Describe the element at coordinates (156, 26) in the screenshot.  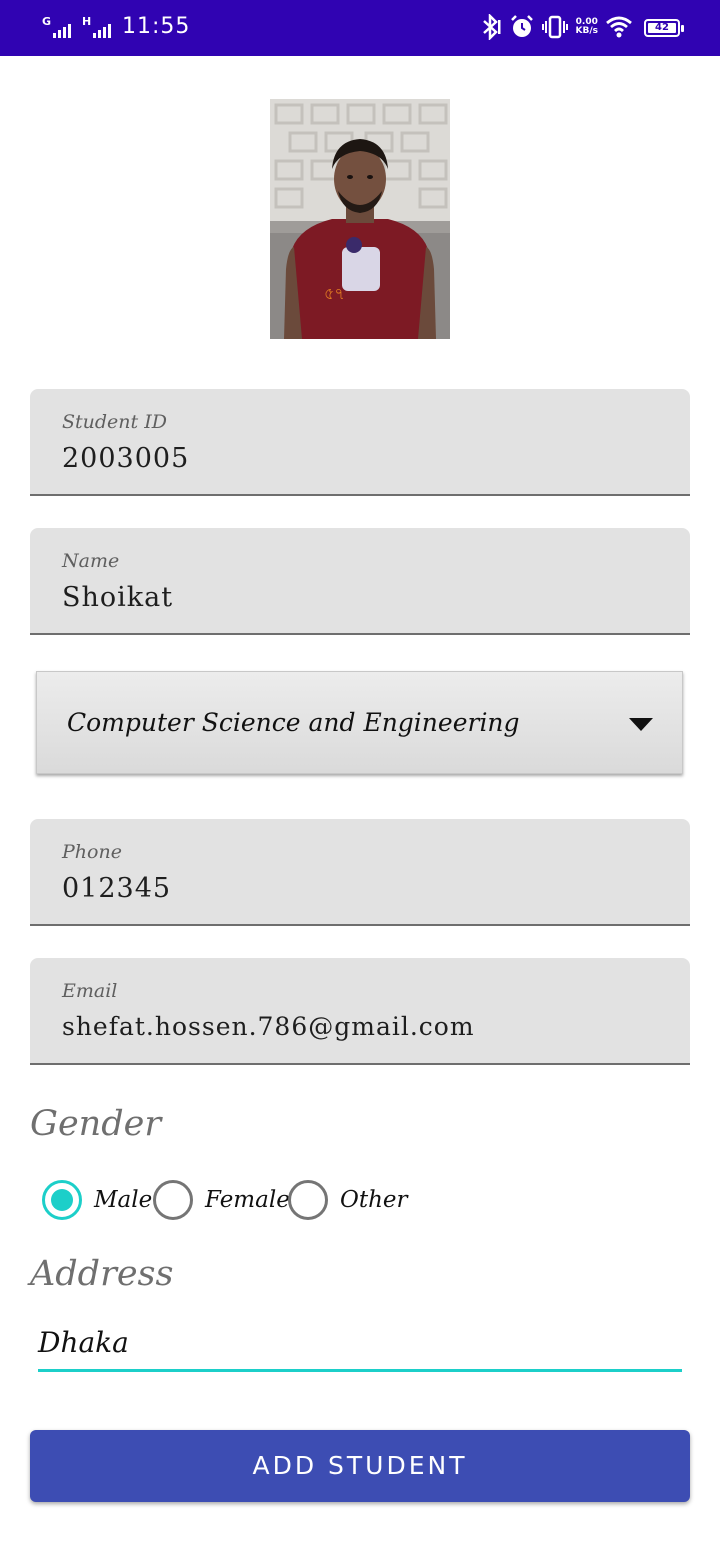
I see `status-time: 11:55` at that location.